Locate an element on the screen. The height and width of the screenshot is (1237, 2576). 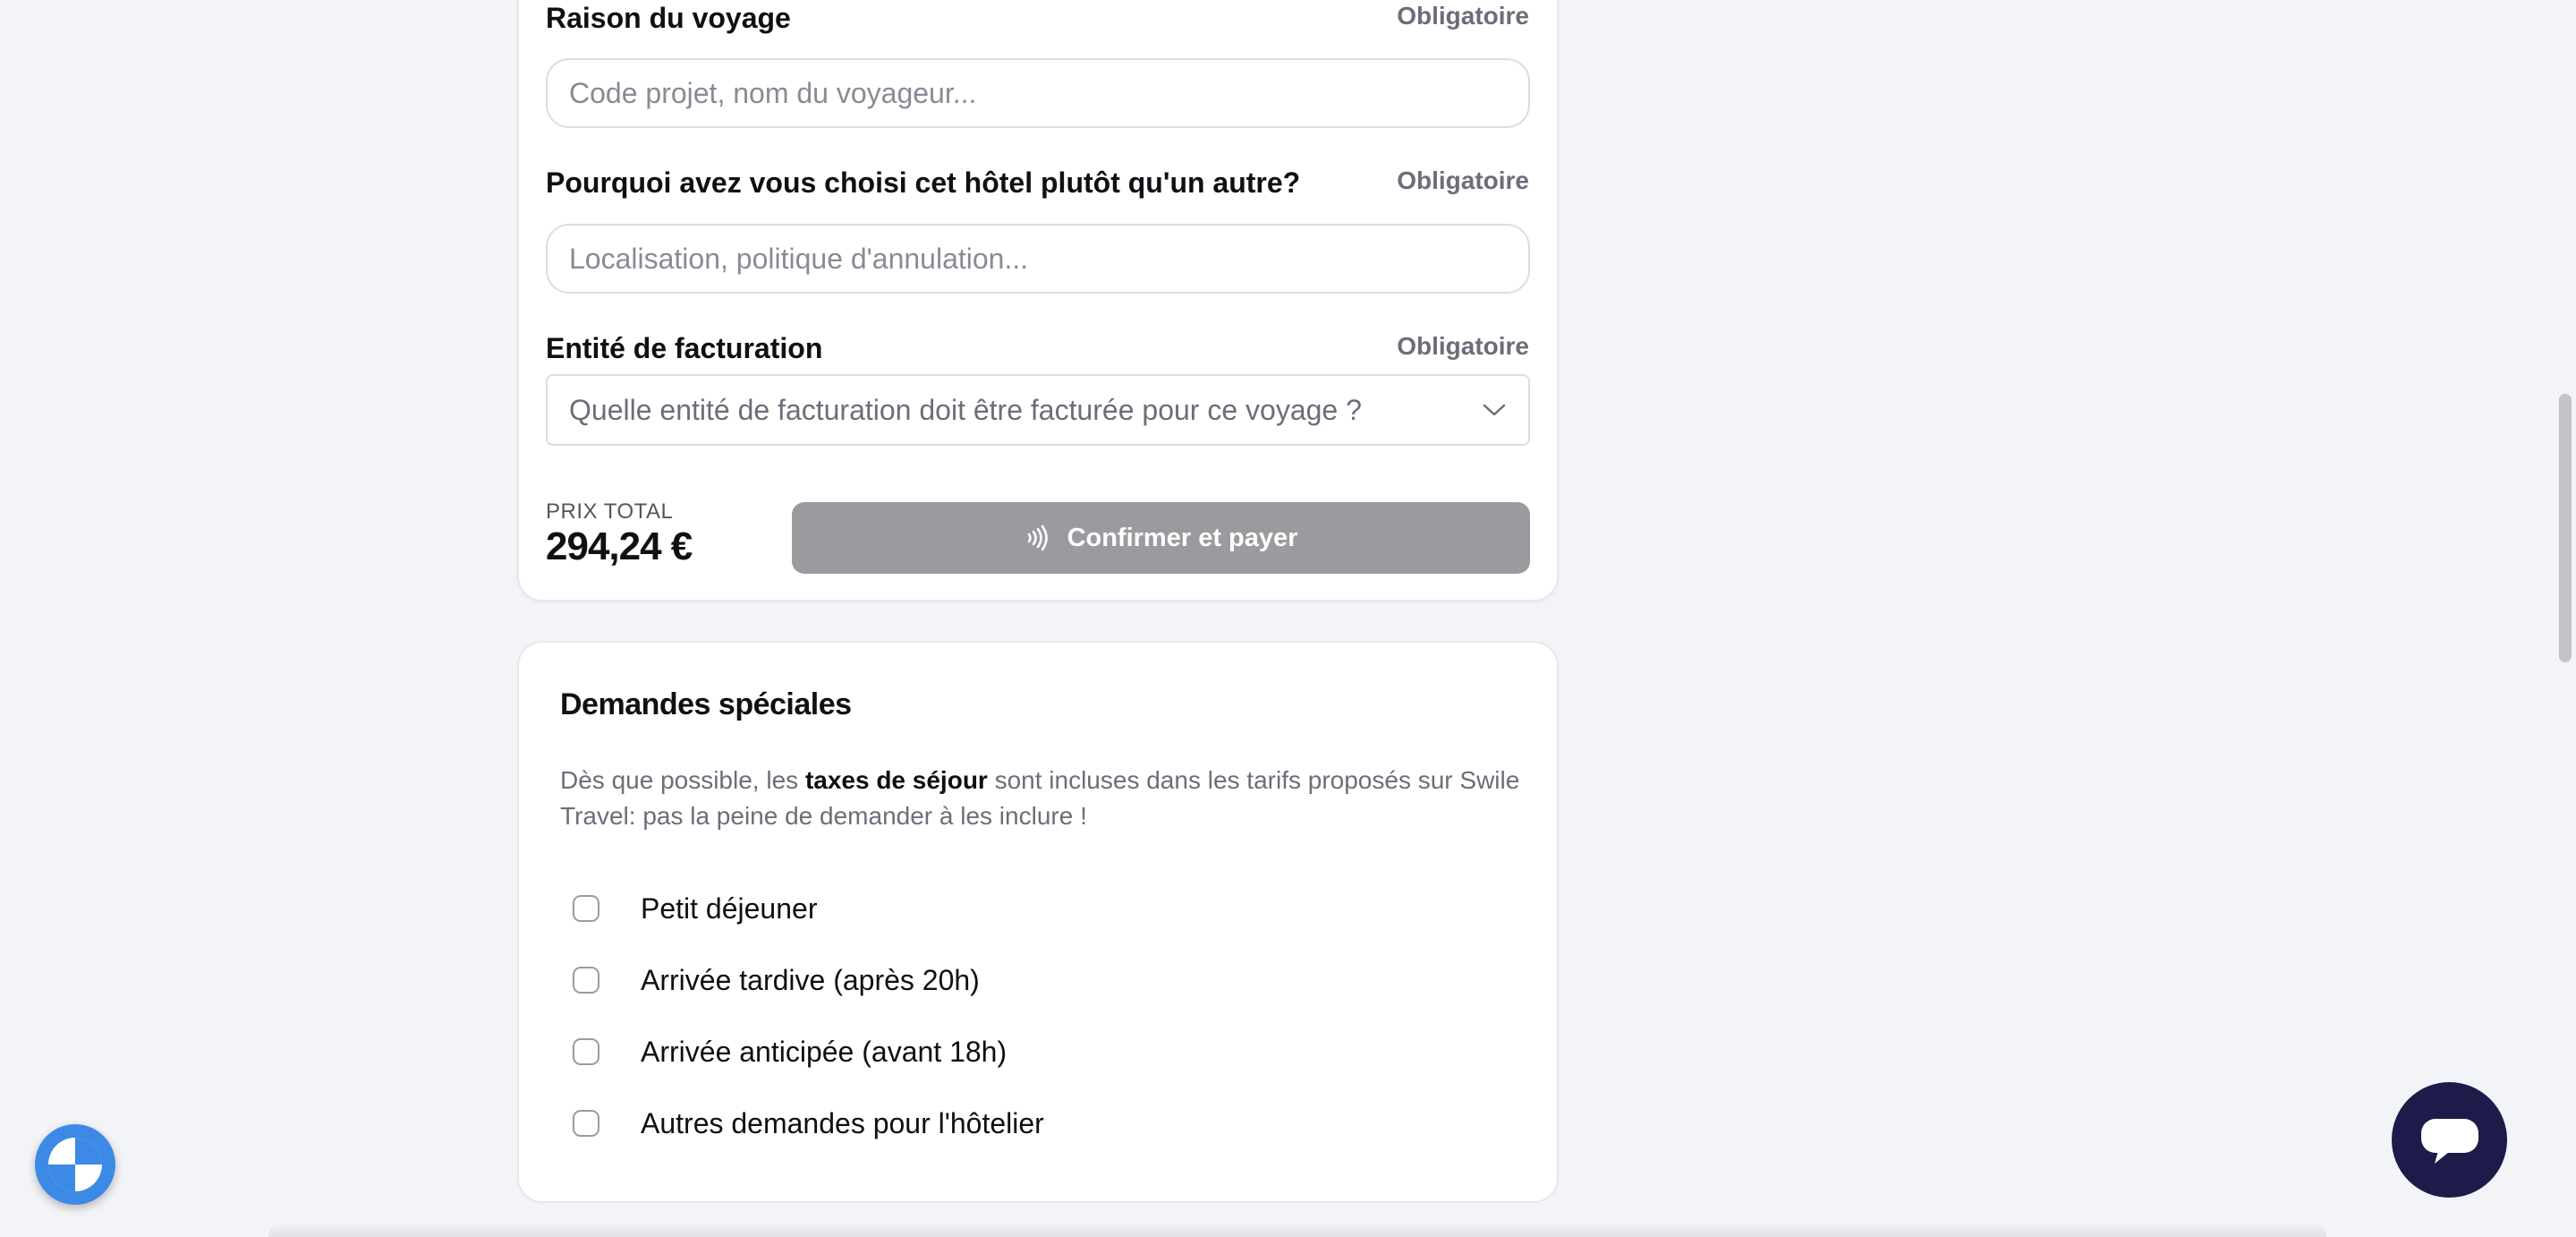
chat-button is located at coordinates (2449, 1140).